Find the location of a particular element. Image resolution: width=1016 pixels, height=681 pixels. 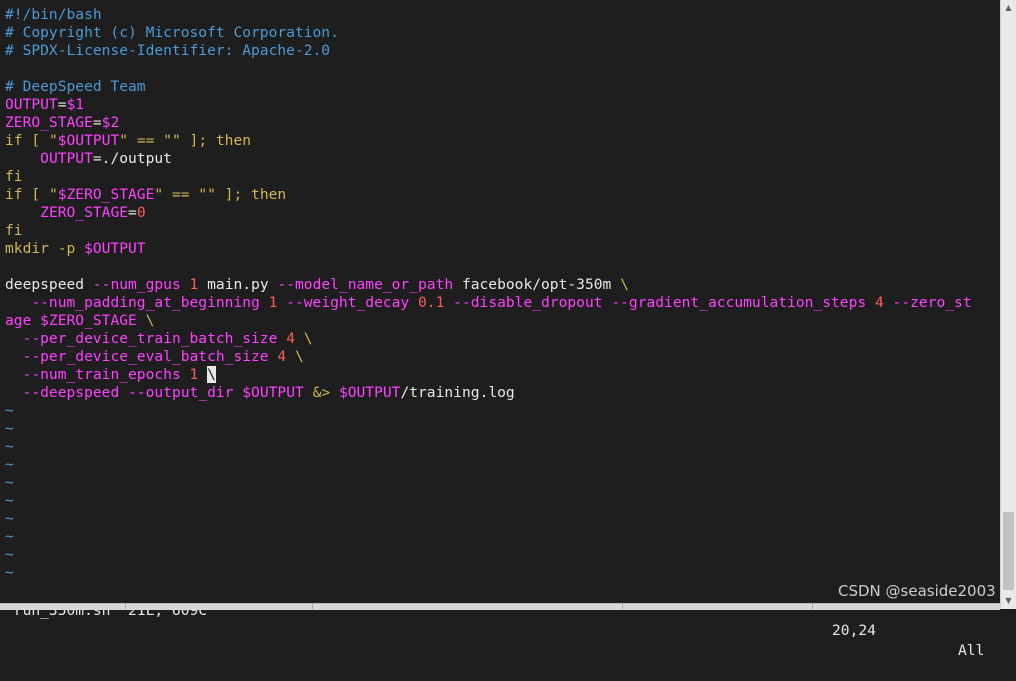

code-line: # SPDX-License-Identifier: Apache-2.0 is located at coordinates (167, 51).